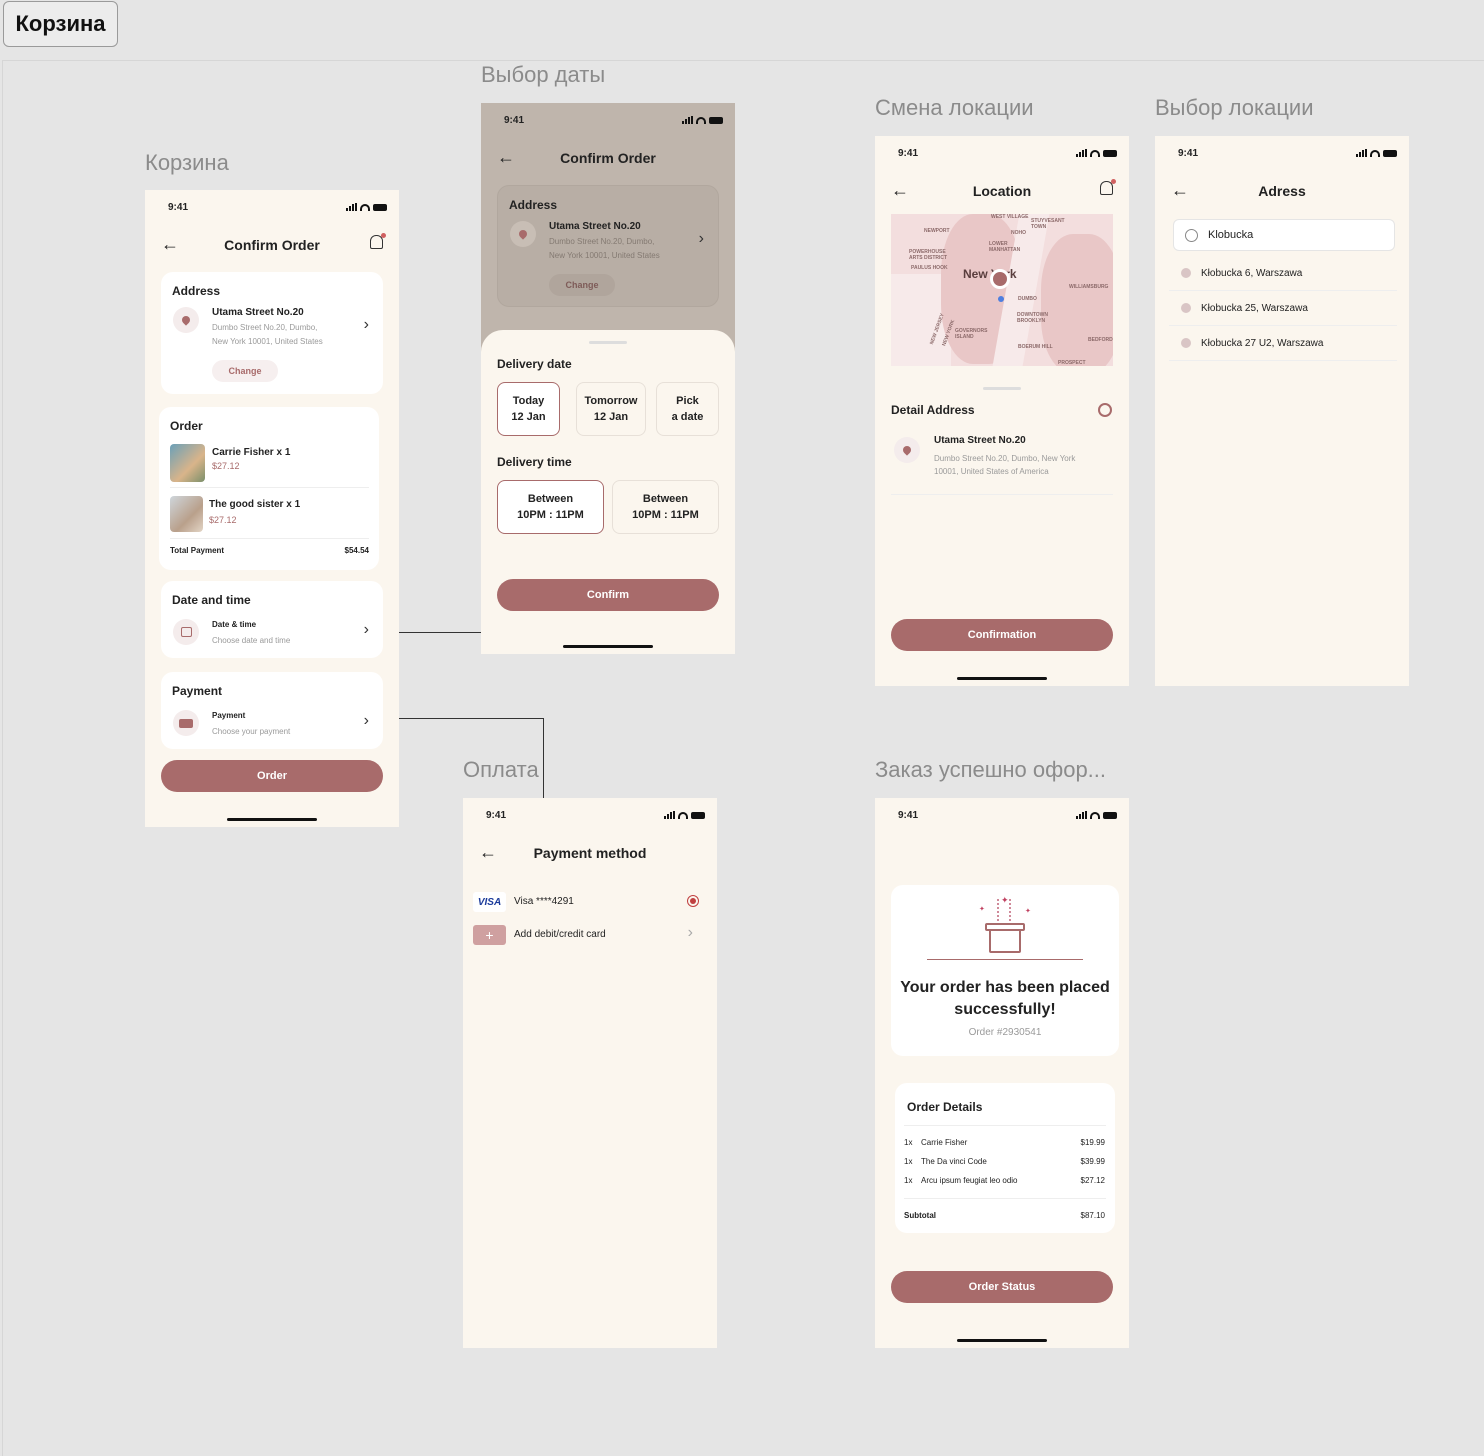 The image size is (1484, 1456). Describe the element at coordinates (608, 646) in the screenshot. I see `home-indicator` at that location.